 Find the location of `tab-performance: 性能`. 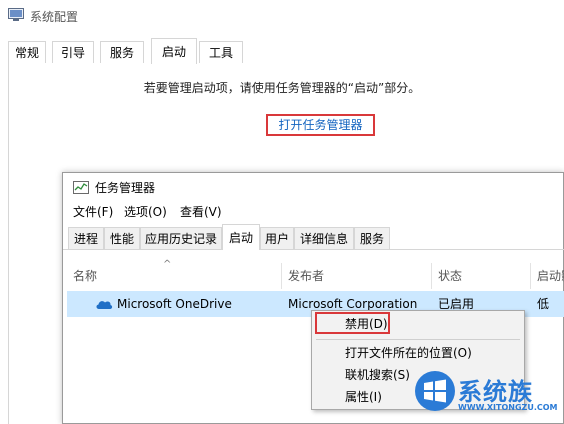

tab-performance: 性能 is located at coordinates (122, 238).